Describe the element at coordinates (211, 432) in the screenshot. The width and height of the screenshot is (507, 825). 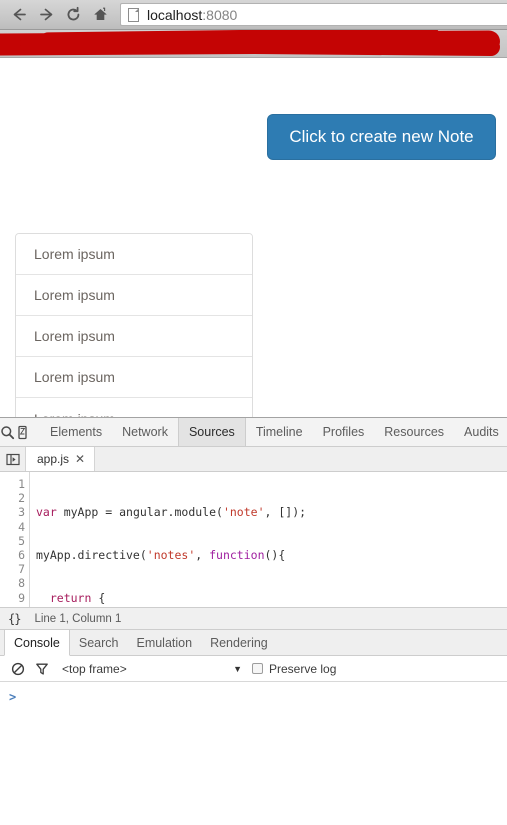
I see `tab-sources: Sources` at that location.